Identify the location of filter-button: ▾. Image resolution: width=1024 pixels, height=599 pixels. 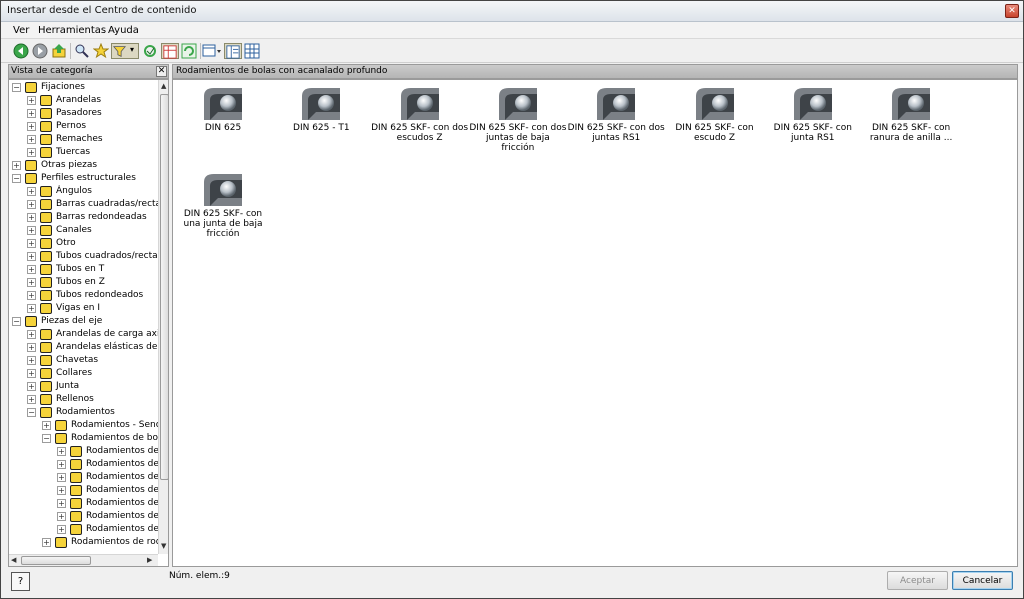
(125, 51).